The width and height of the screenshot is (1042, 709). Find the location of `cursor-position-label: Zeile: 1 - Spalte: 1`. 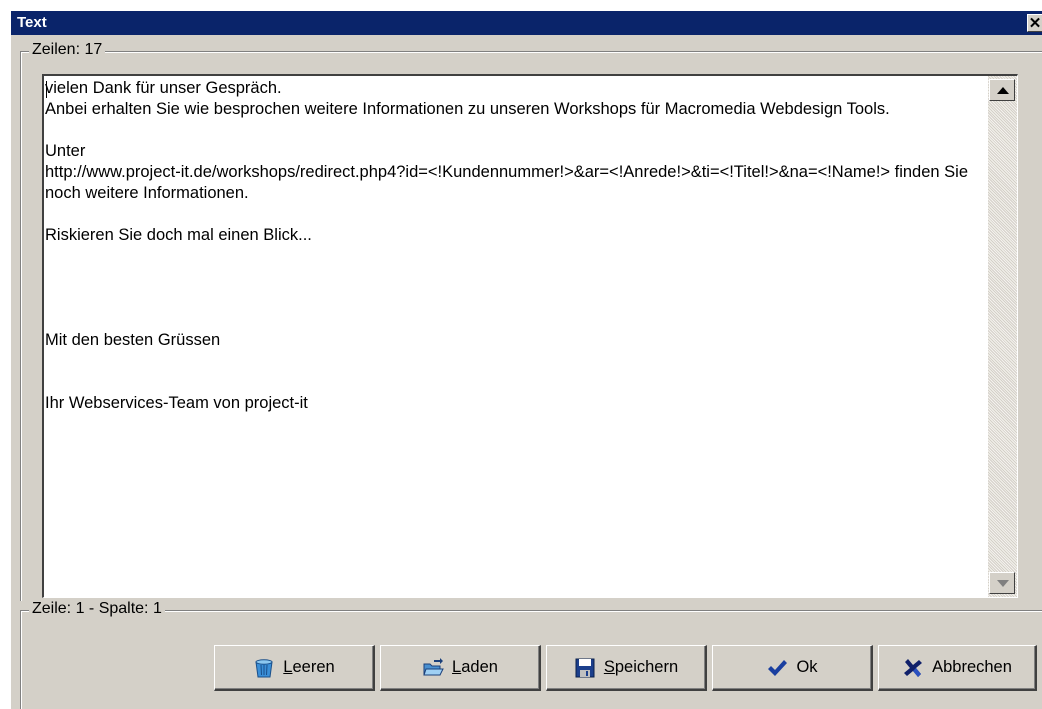

cursor-position-label: Zeile: 1 - Spalte: 1 is located at coordinates (97, 609).